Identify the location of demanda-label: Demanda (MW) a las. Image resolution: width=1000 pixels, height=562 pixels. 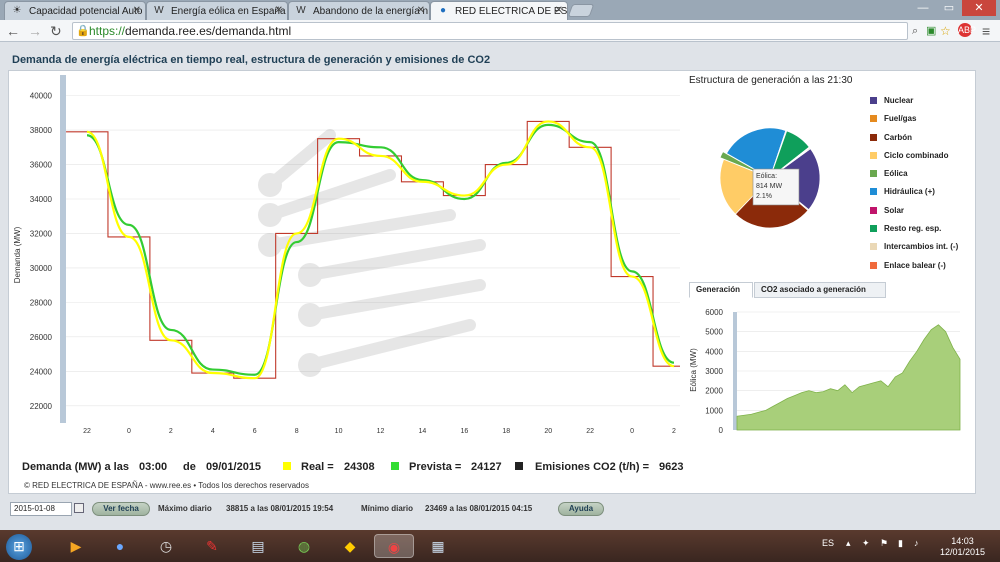
(75, 467).